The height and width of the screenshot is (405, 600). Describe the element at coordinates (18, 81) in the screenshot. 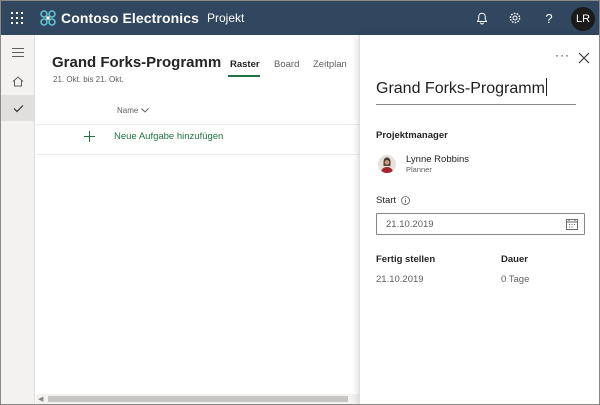

I see `home-icon` at that location.